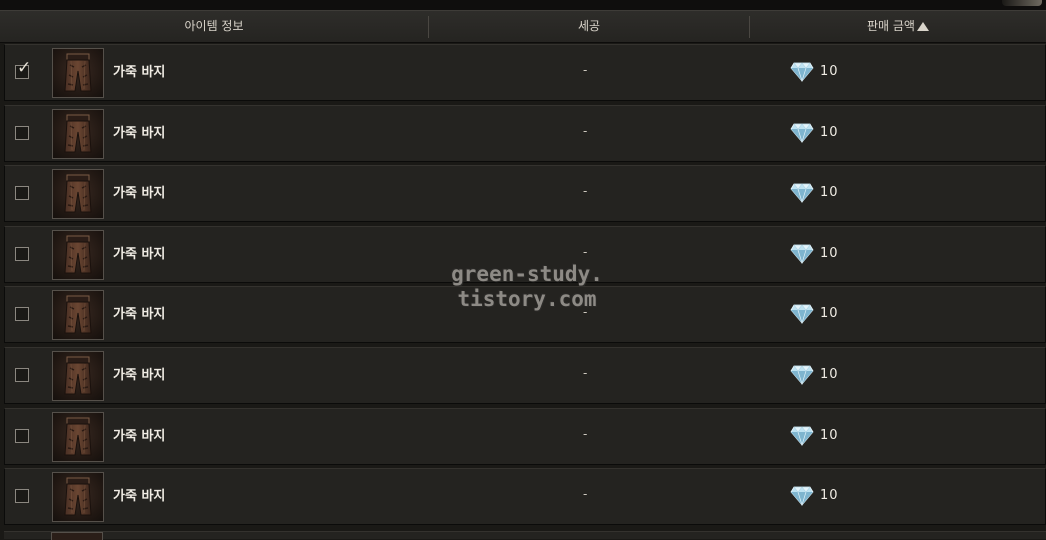  What do you see at coordinates (589, 26) in the screenshot?
I see `column-header-refine: 세공` at bounding box center [589, 26].